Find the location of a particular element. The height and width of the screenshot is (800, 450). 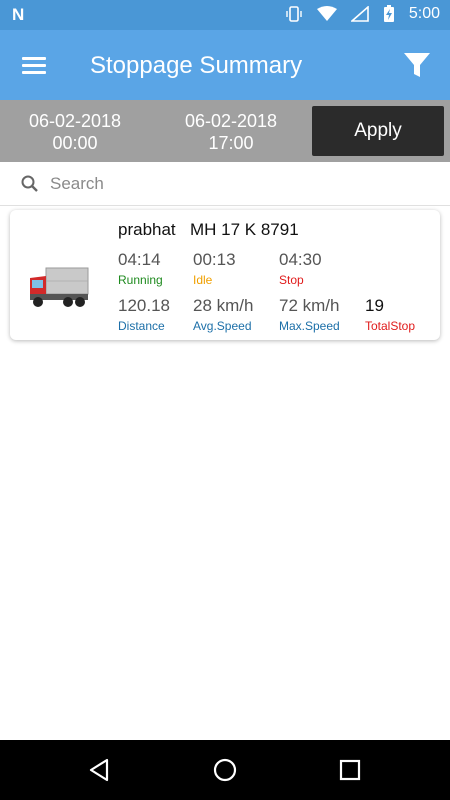

app-bar: Stoppage Summary is located at coordinates (225, 65).